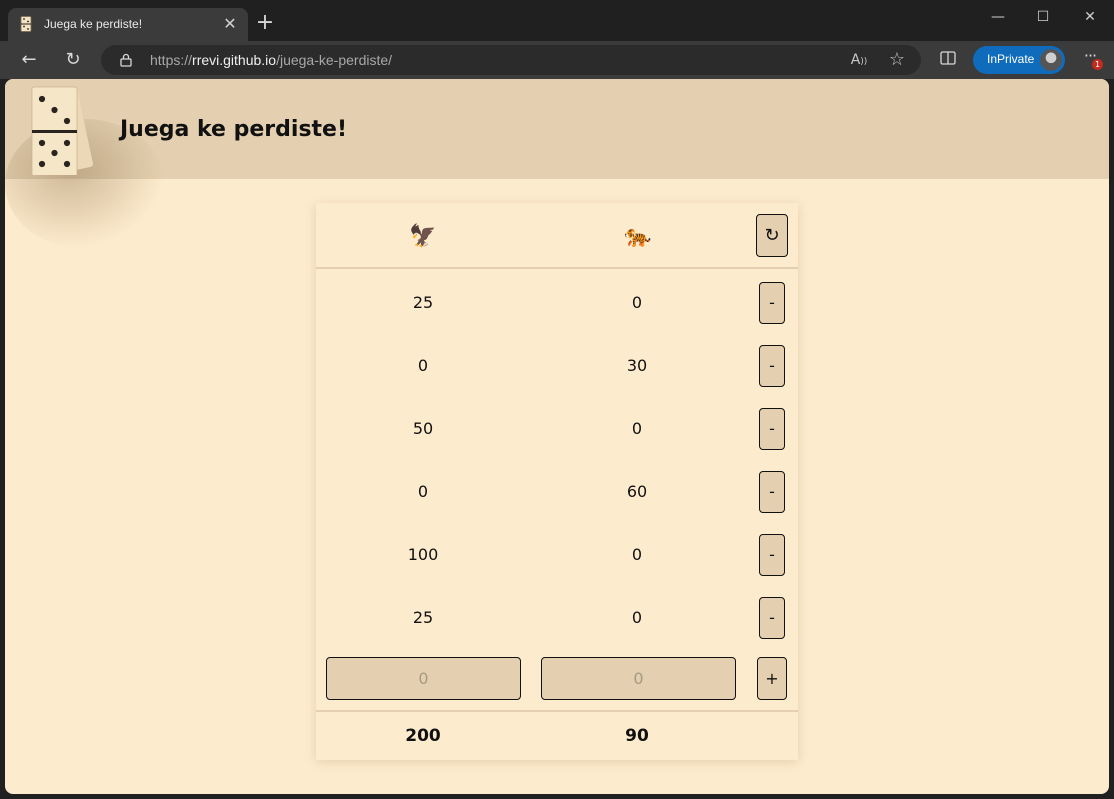 Image resolution: width=1114 pixels, height=799 pixels. I want to click on score-row: 50 0 -, so click(557, 428).